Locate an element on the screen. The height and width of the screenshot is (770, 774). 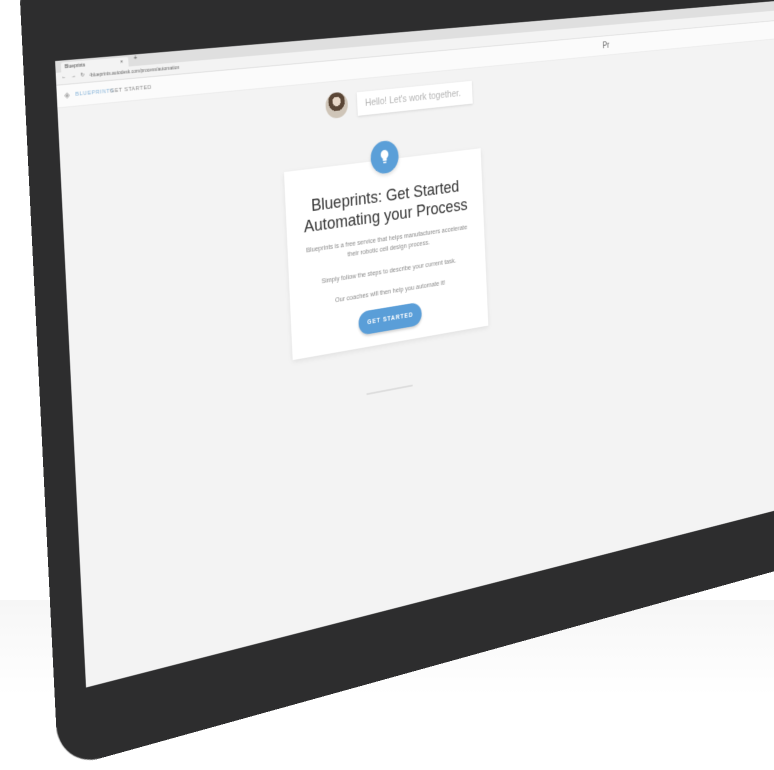
navigation-icons: ← → ↻ ⌂ is located at coordinates (77, 76).